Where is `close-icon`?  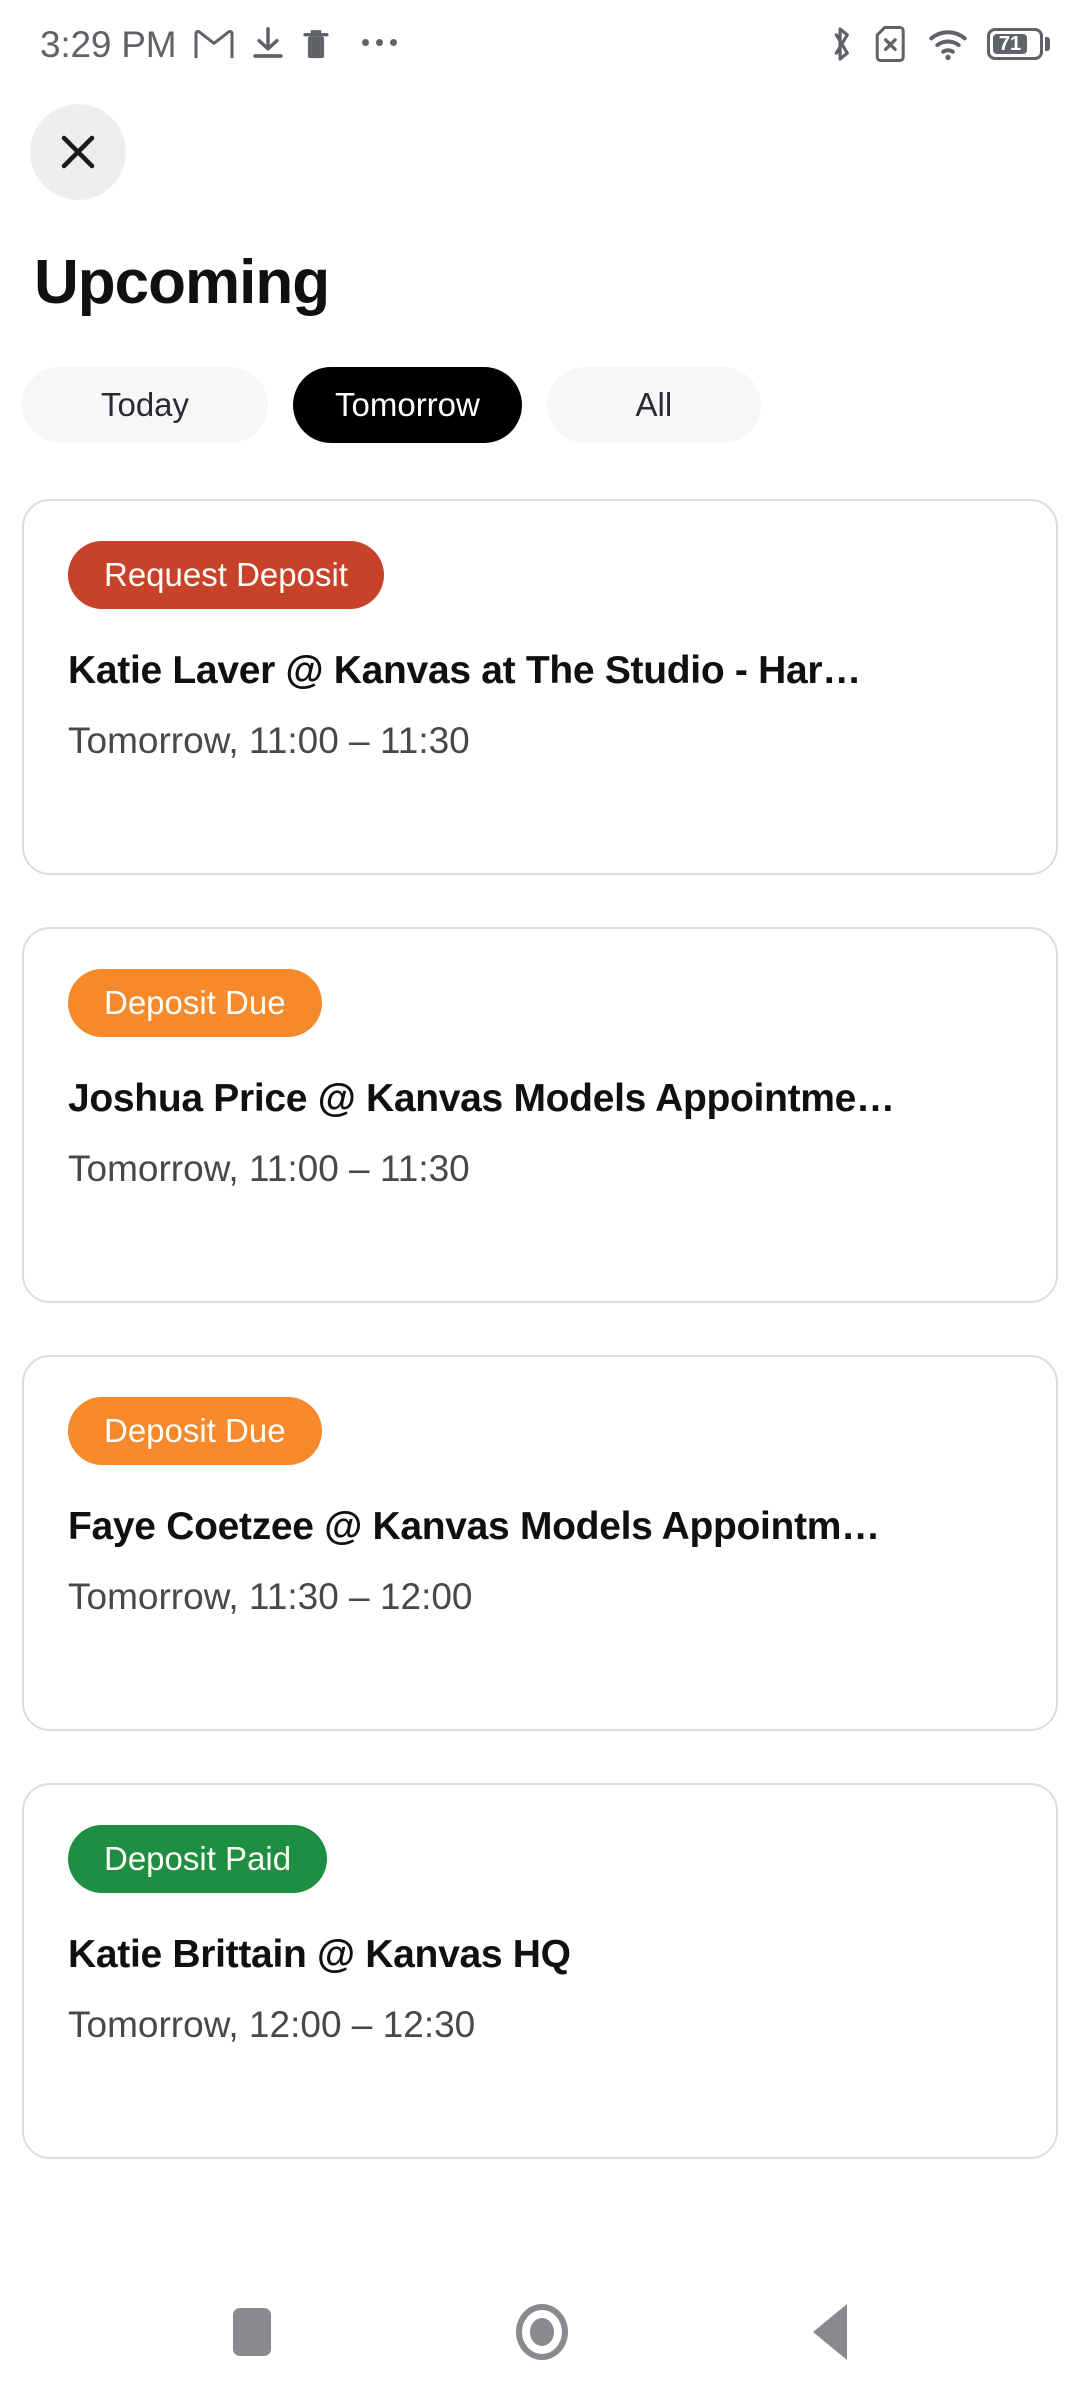
close-icon is located at coordinates (78, 152).